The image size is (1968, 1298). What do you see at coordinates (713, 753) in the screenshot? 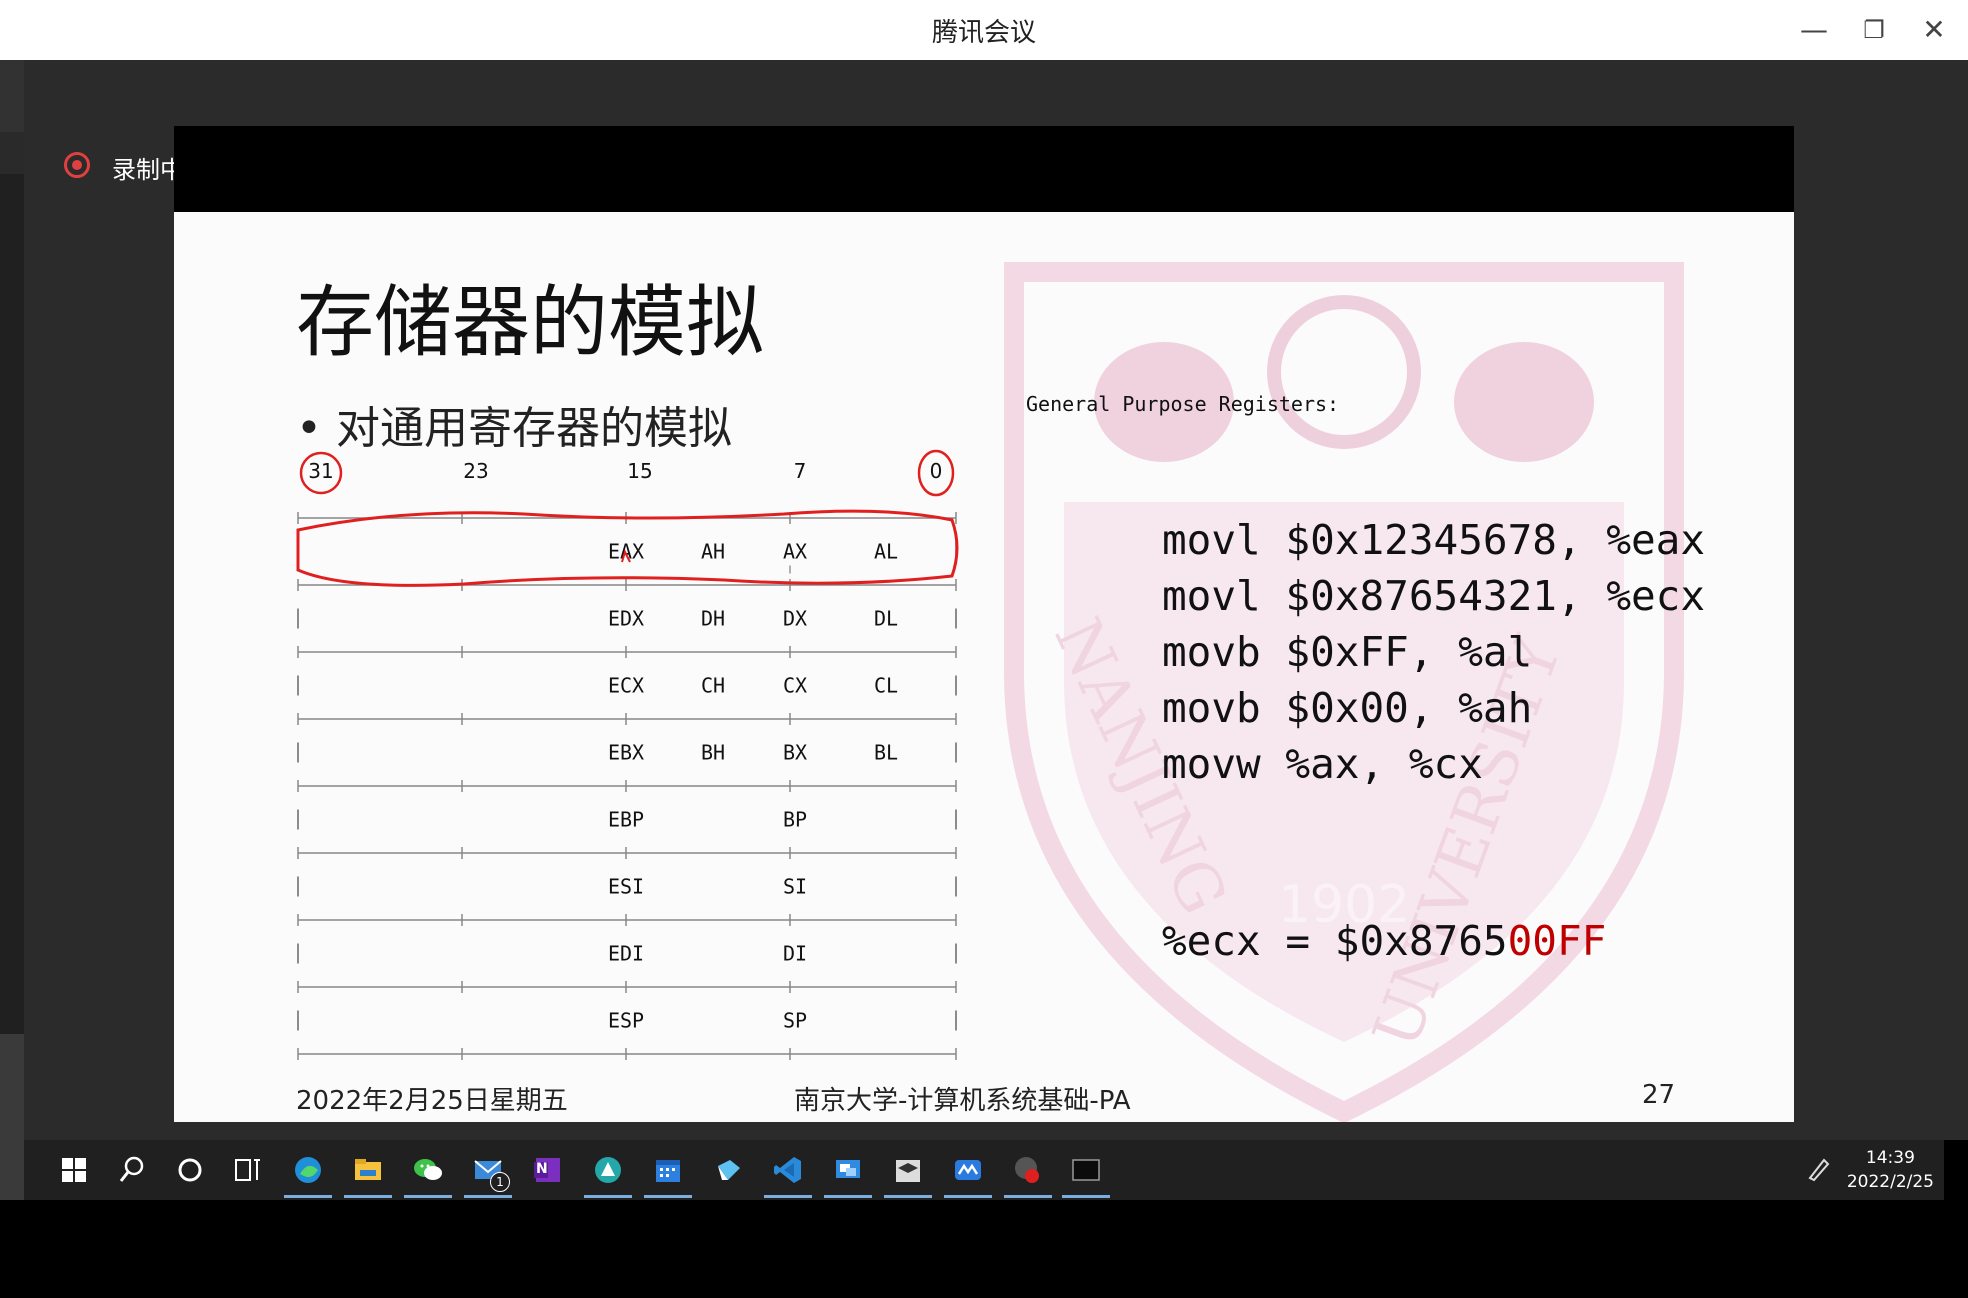
I see `register-name: BH` at bounding box center [713, 753].